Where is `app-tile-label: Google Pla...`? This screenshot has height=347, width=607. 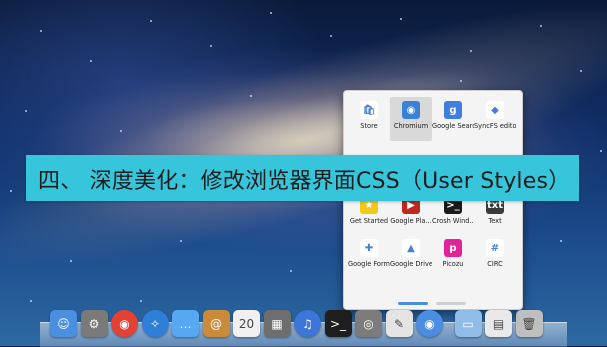 app-tile-label: Google Pla... is located at coordinates (411, 221).